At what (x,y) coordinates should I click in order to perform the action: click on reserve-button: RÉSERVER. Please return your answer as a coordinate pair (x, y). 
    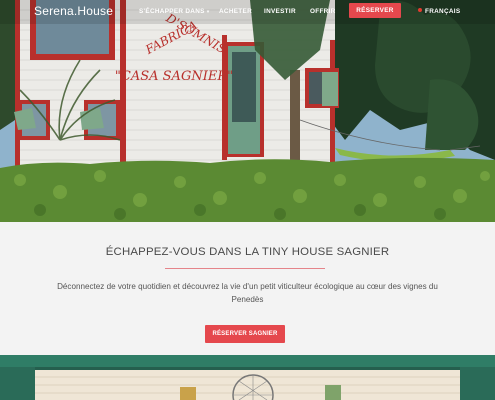
    Looking at the image, I should click on (375, 10).